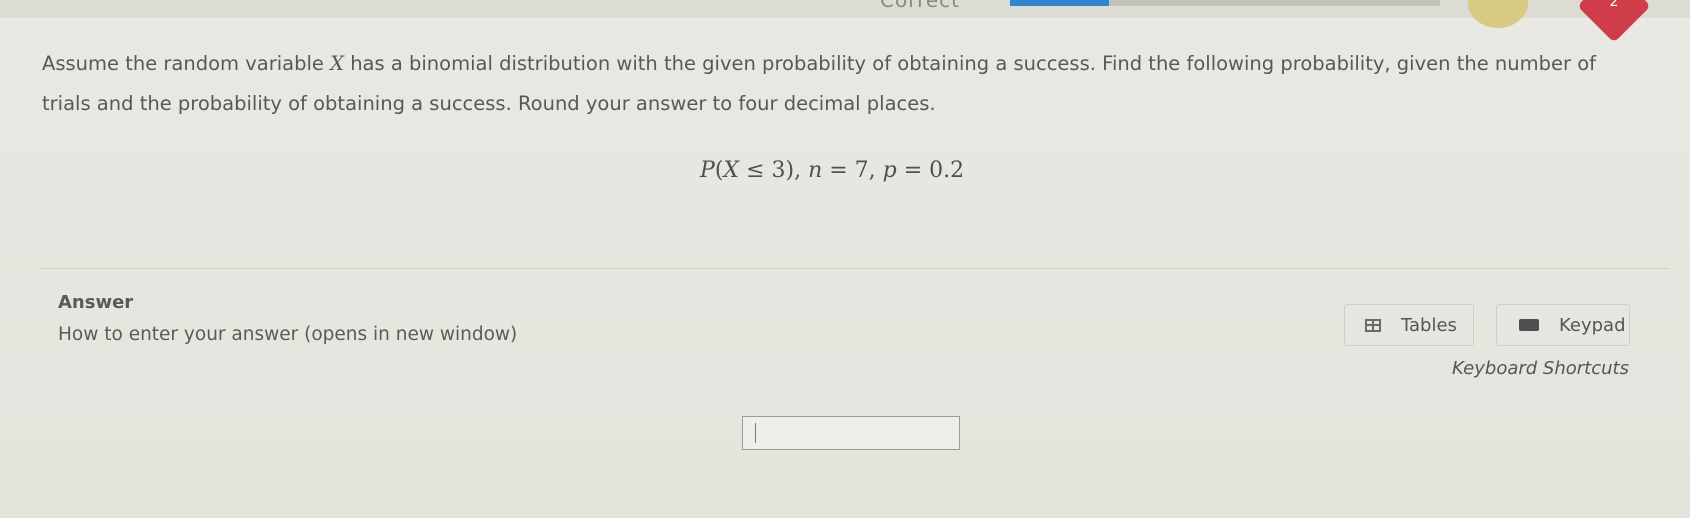  I want to click on section-divider, so click(855, 268).